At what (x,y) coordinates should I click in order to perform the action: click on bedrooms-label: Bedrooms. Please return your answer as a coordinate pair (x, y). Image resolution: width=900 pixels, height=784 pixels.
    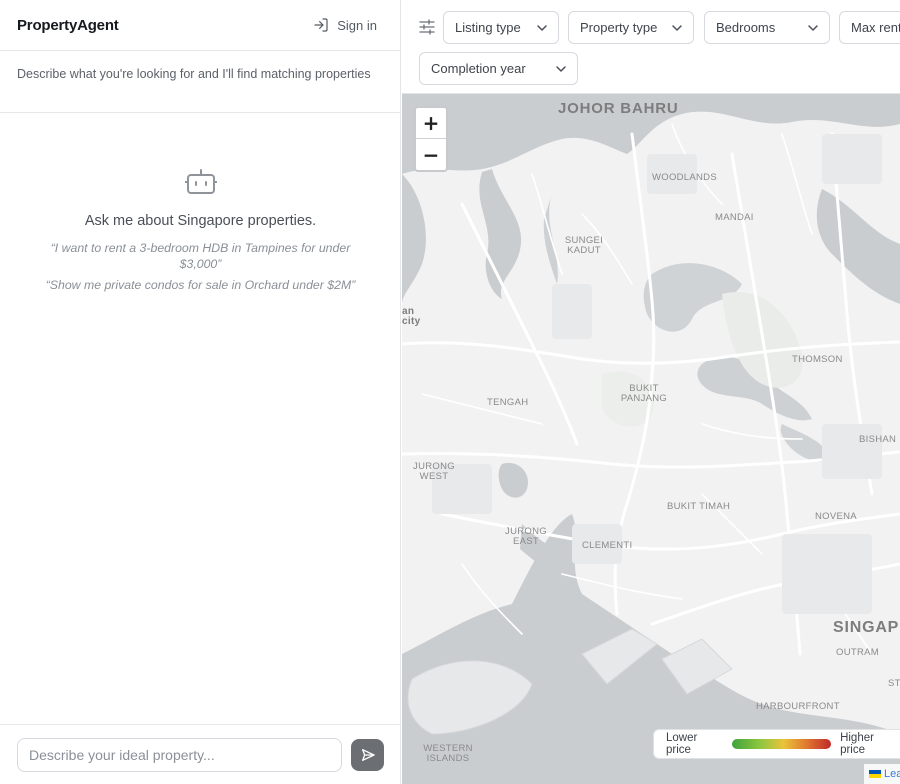
    Looking at the image, I should click on (746, 27).